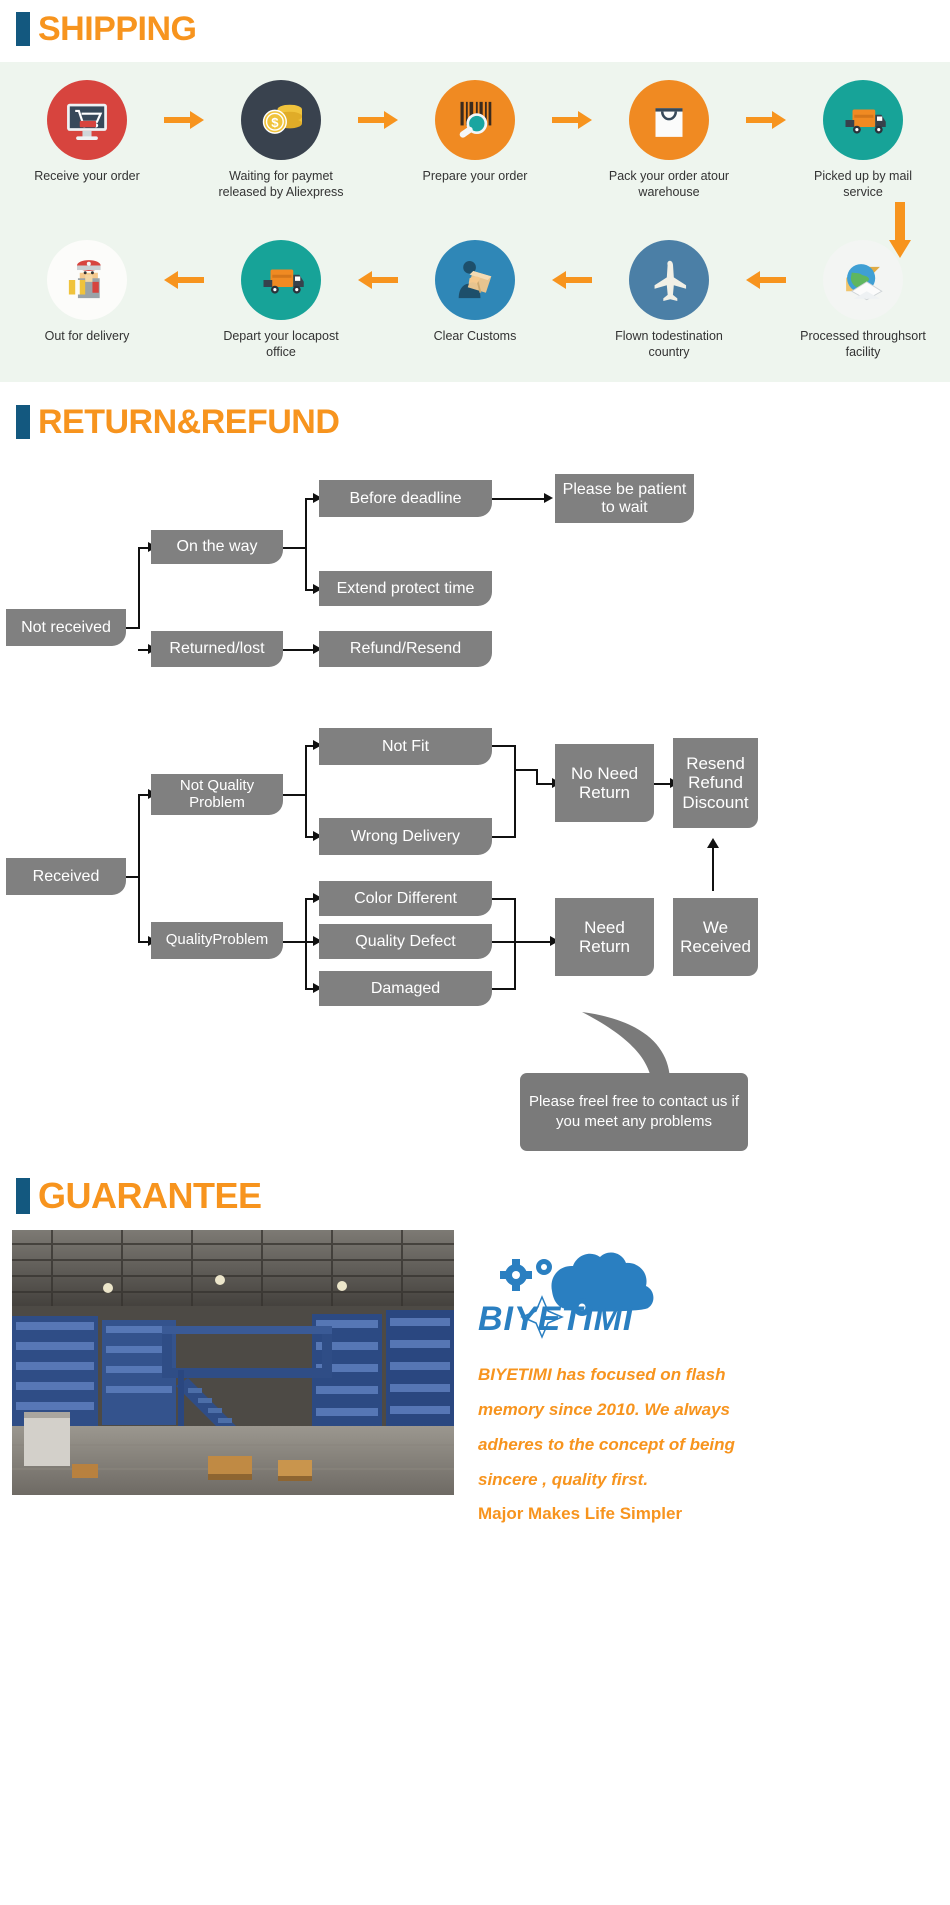 The height and width of the screenshot is (1905, 950). I want to click on shipping-step-label: Pack your order atour warehouse, so click(669, 184).